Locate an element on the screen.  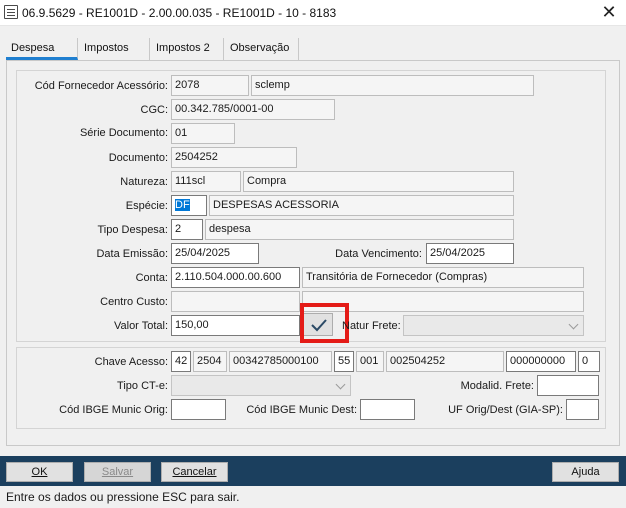
tab-label: Observação is located at coordinates (260, 48).